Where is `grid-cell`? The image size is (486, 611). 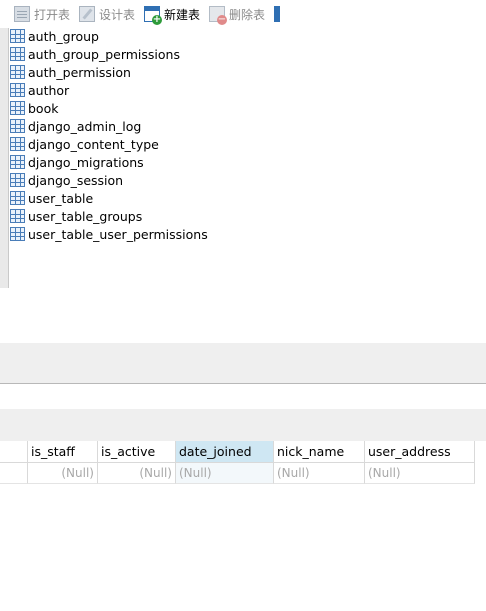 grid-cell is located at coordinates (14, 473).